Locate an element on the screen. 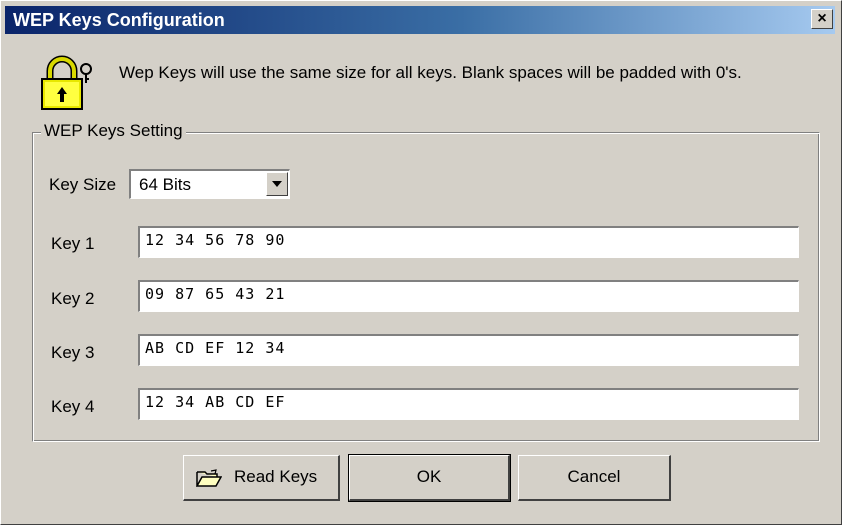 The image size is (842, 525). key-size-select: 64 Bits is located at coordinates (209, 184).